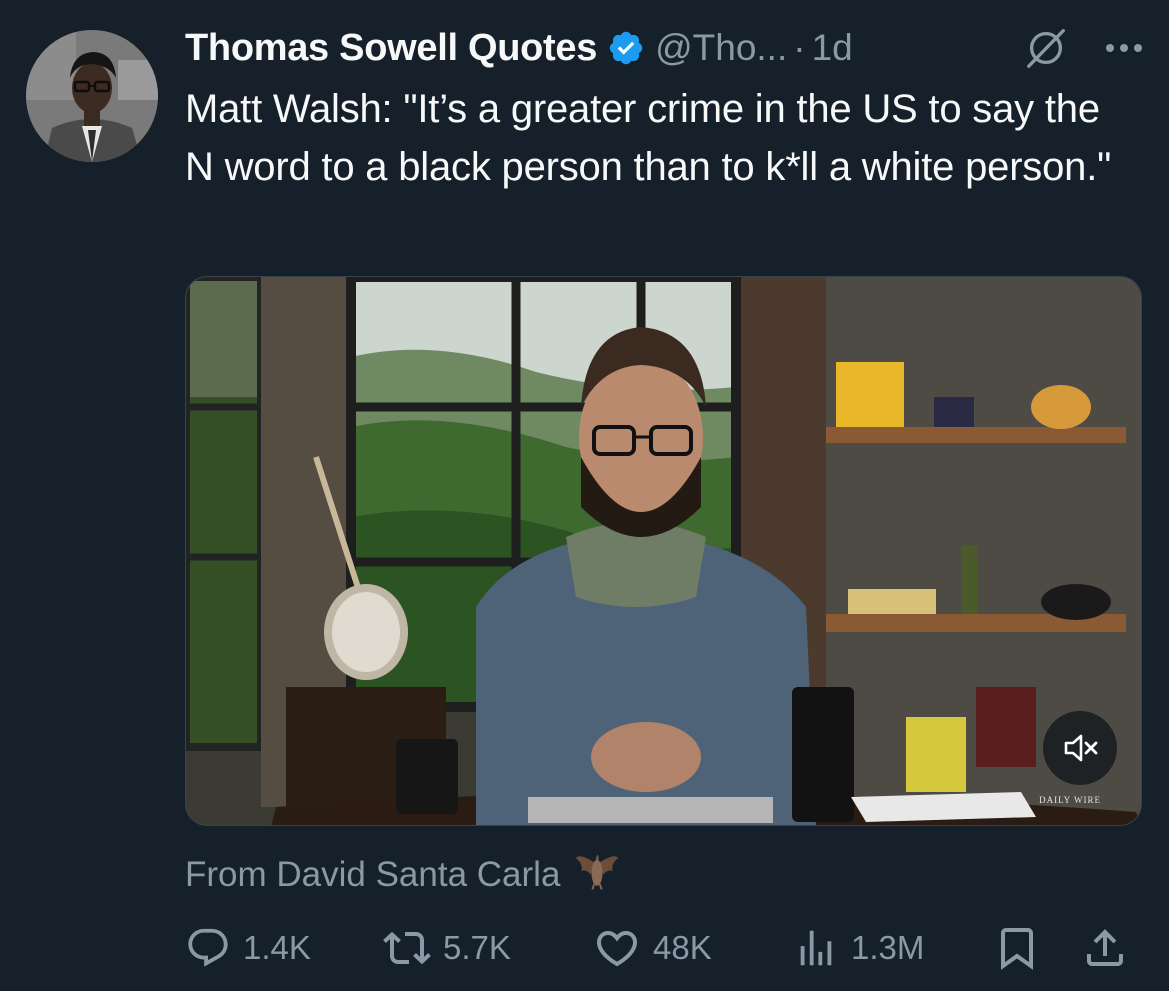 This screenshot has width=1169, height=991. What do you see at coordinates (816, 948) in the screenshot?
I see `views-chart-icon` at bounding box center [816, 948].